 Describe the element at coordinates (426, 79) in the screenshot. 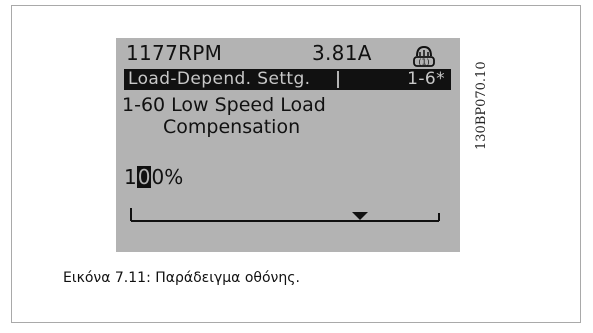

I see `group-index: 1-6*` at that location.